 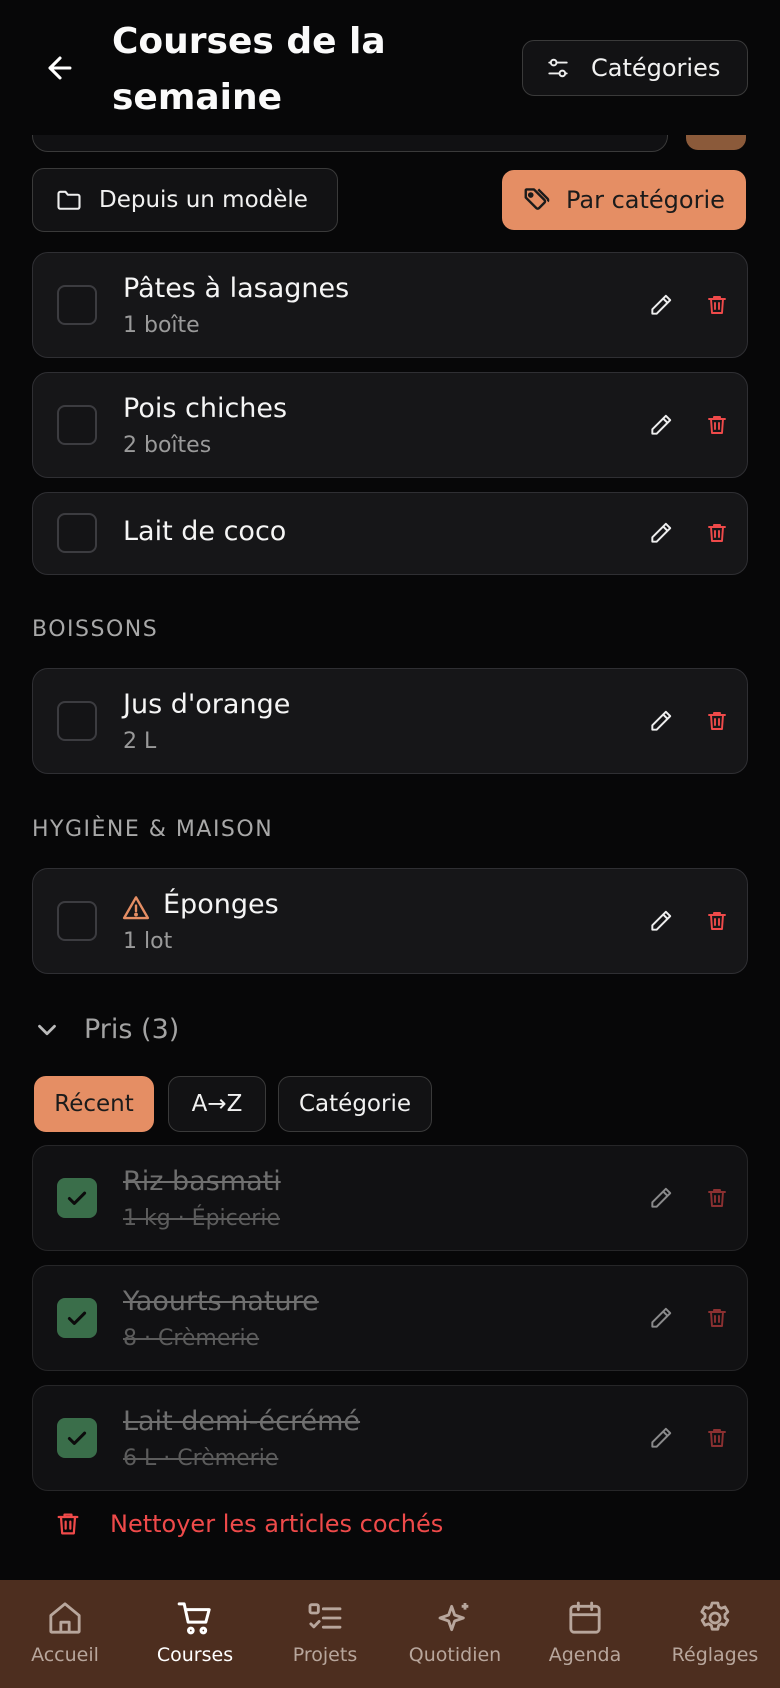 I want to click on item-name: Lait demi-écrémé, so click(x=242, y=1421).